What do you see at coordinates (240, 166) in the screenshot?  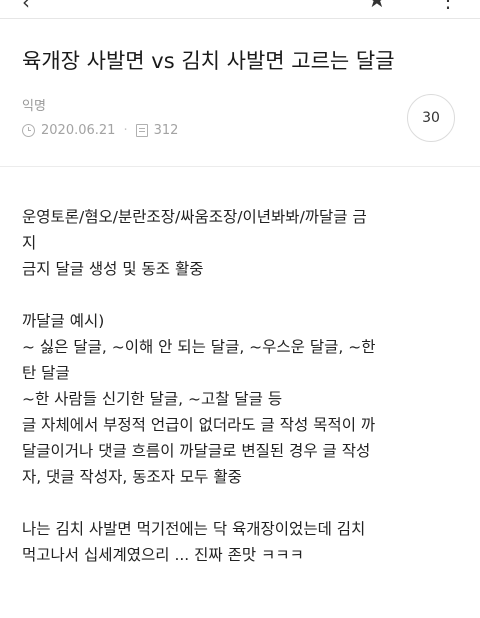 I see `divider` at bounding box center [240, 166].